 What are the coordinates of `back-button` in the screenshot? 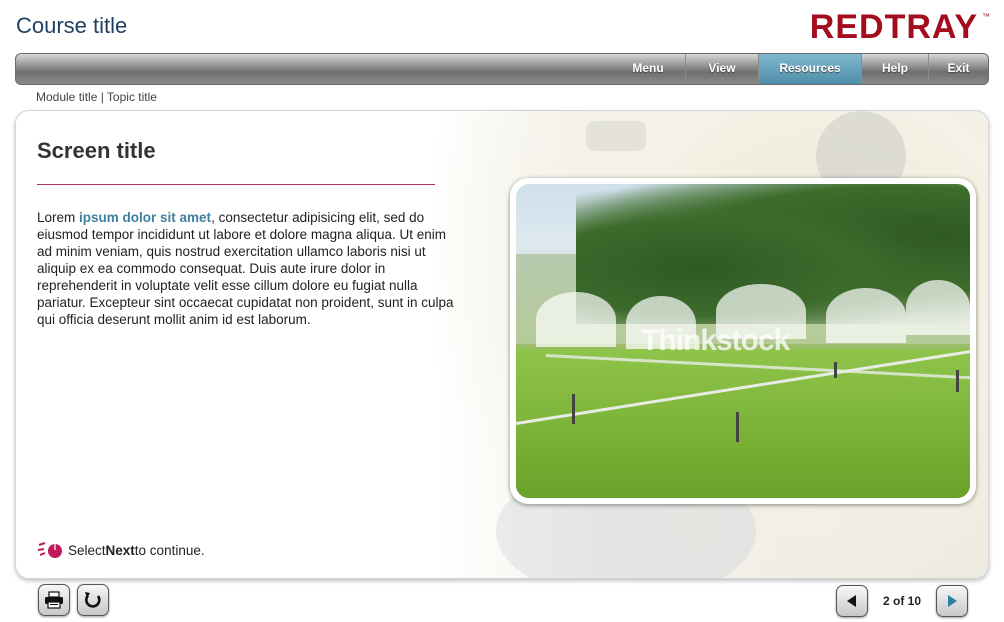 It's located at (852, 601).